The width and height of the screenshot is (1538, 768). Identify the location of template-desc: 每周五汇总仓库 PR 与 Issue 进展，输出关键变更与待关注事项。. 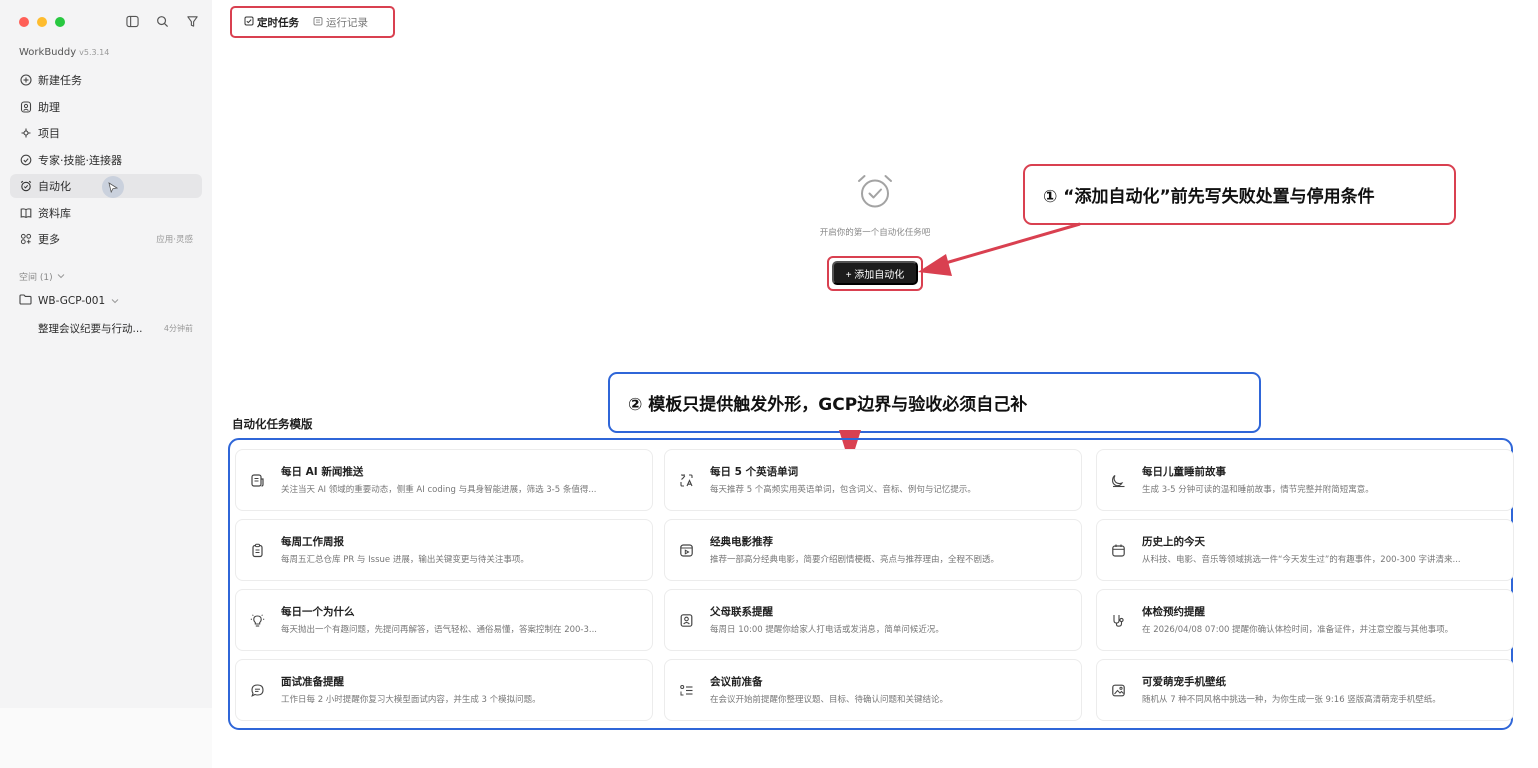
(405, 560).